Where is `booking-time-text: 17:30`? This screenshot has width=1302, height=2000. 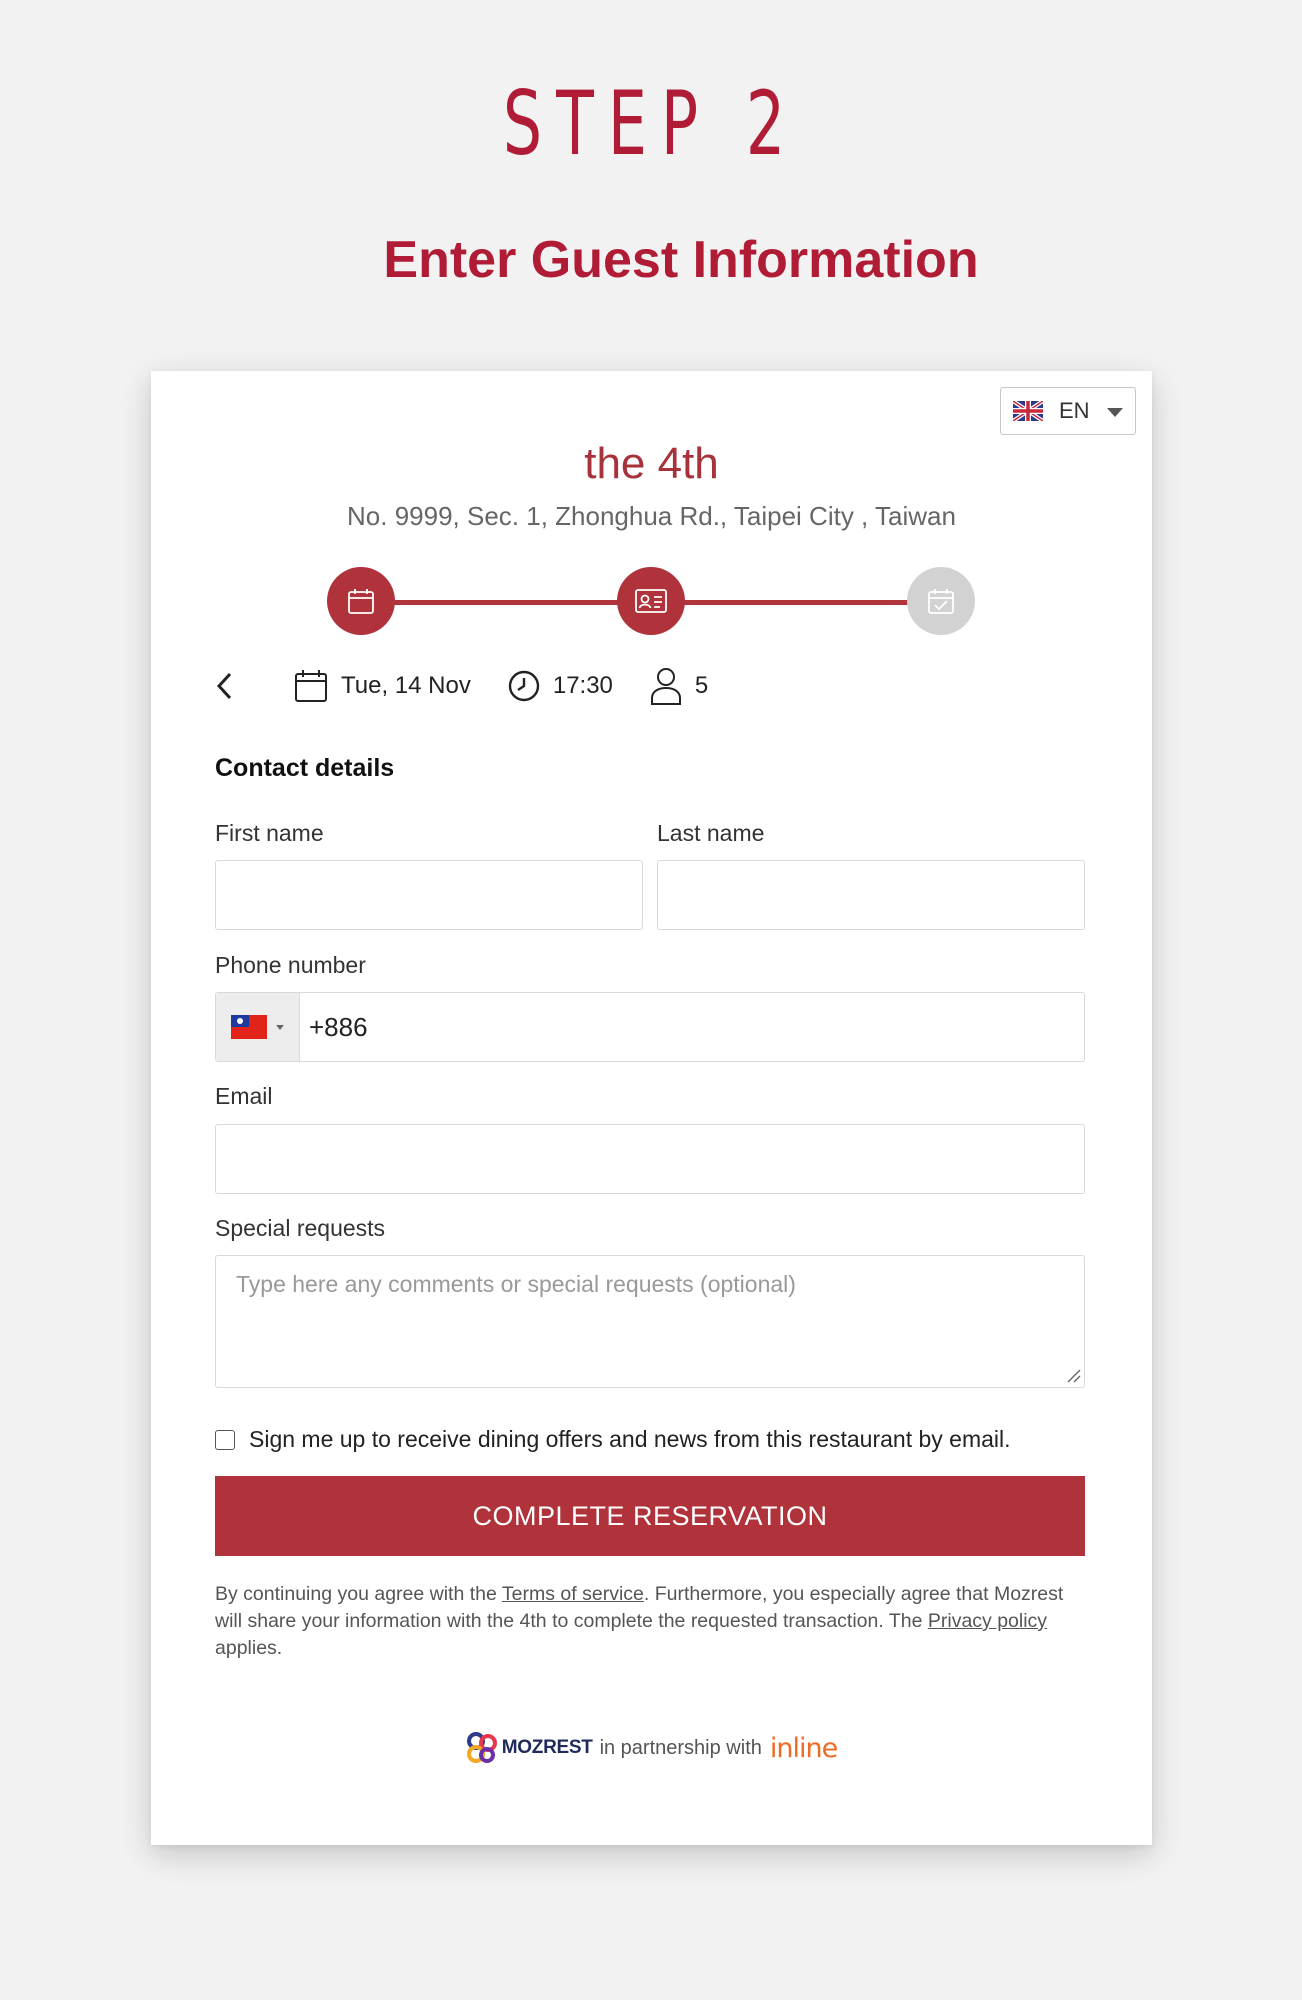
booking-time-text: 17:30 is located at coordinates (582, 685).